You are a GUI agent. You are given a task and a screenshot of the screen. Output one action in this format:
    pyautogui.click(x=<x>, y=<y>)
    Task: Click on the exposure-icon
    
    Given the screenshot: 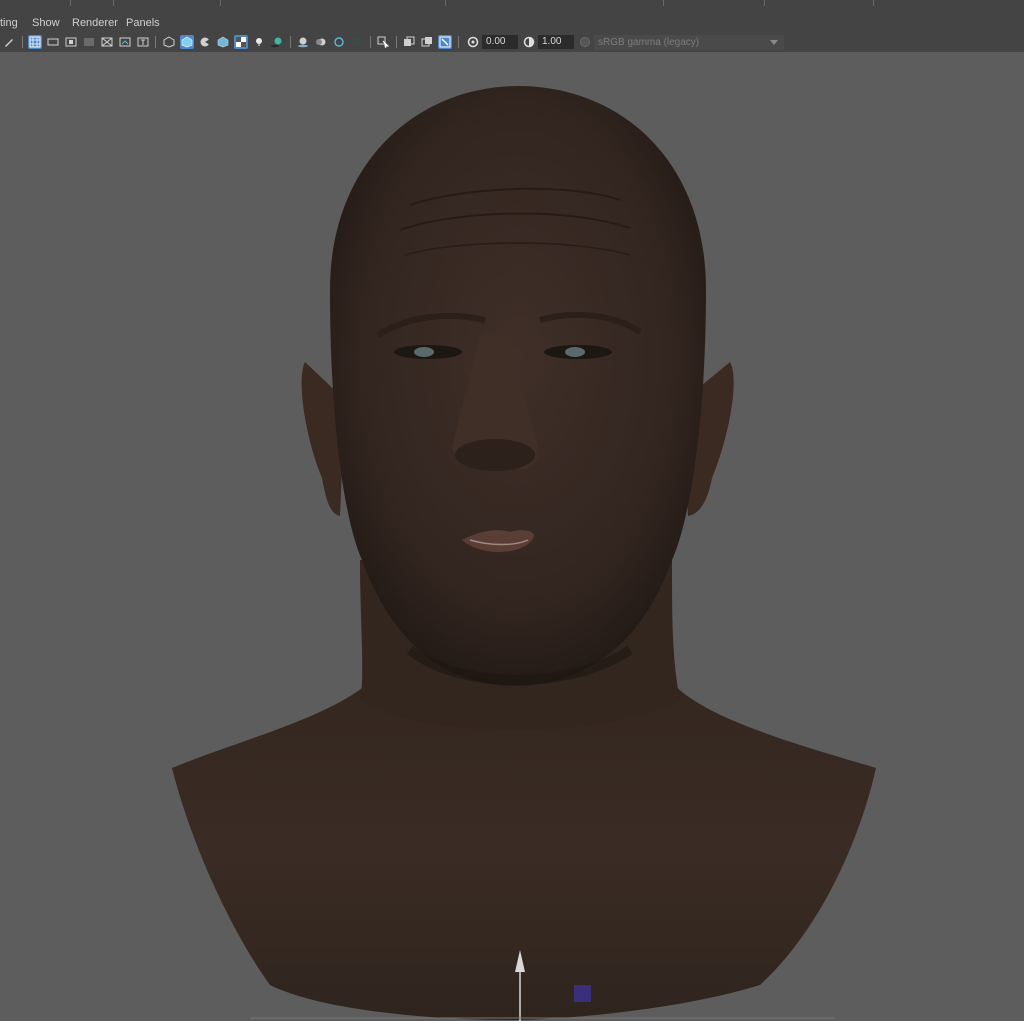 What is the action you would take?
    pyautogui.click(x=473, y=42)
    